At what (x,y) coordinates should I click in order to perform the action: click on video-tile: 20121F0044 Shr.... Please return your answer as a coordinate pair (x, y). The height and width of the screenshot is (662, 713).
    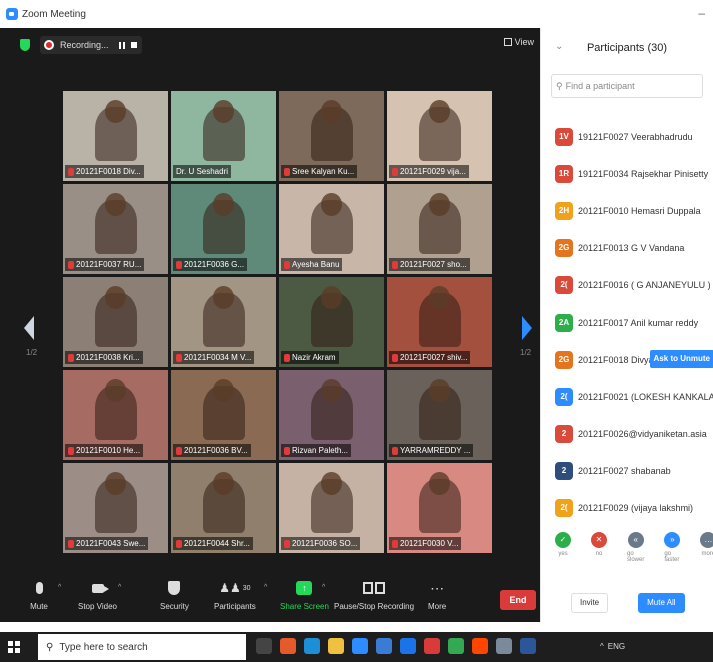
    Looking at the image, I should click on (223, 508).